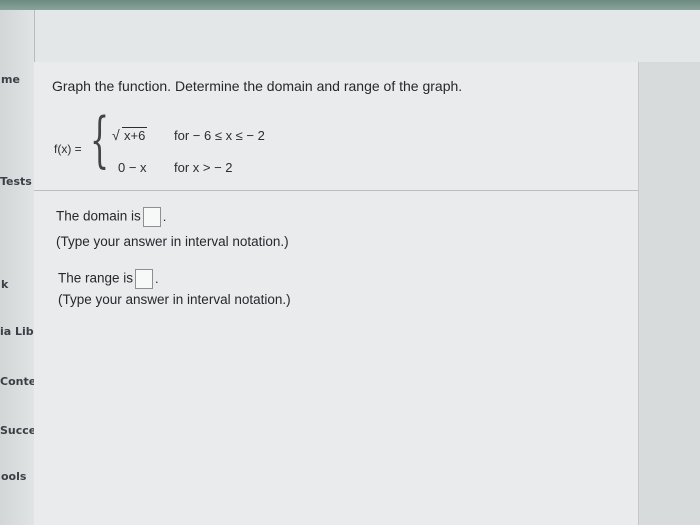 The height and width of the screenshot is (525, 700). I want to click on domain-label: The domain is, so click(98, 216).